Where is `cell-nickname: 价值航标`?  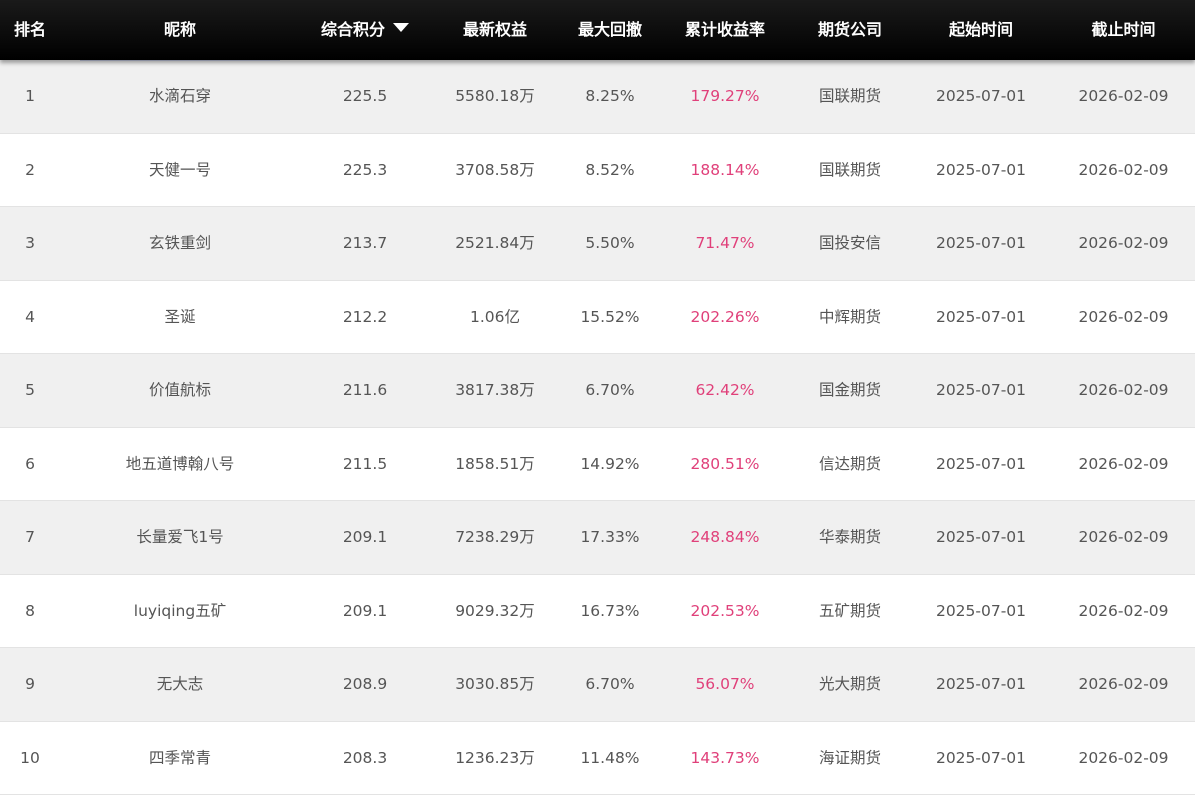
cell-nickname: 价值航标 is located at coordinates (180, 390).